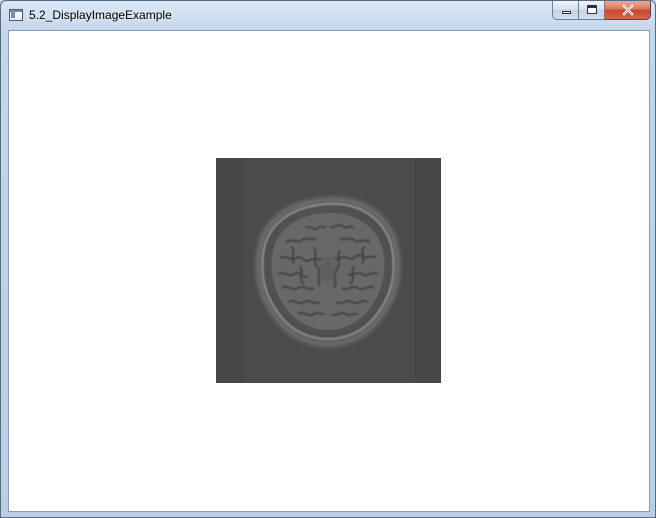 The width and height of the screenshot is (656, 518). I want to click on caption-buttons, so click(601, 11).